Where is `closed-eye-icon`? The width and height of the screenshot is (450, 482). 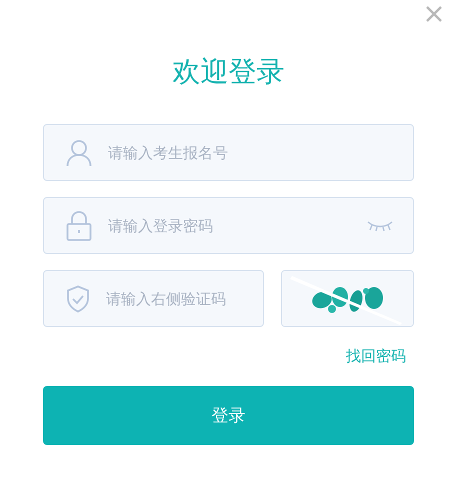 closed-eye-icon is located at coordinates (380, 226).